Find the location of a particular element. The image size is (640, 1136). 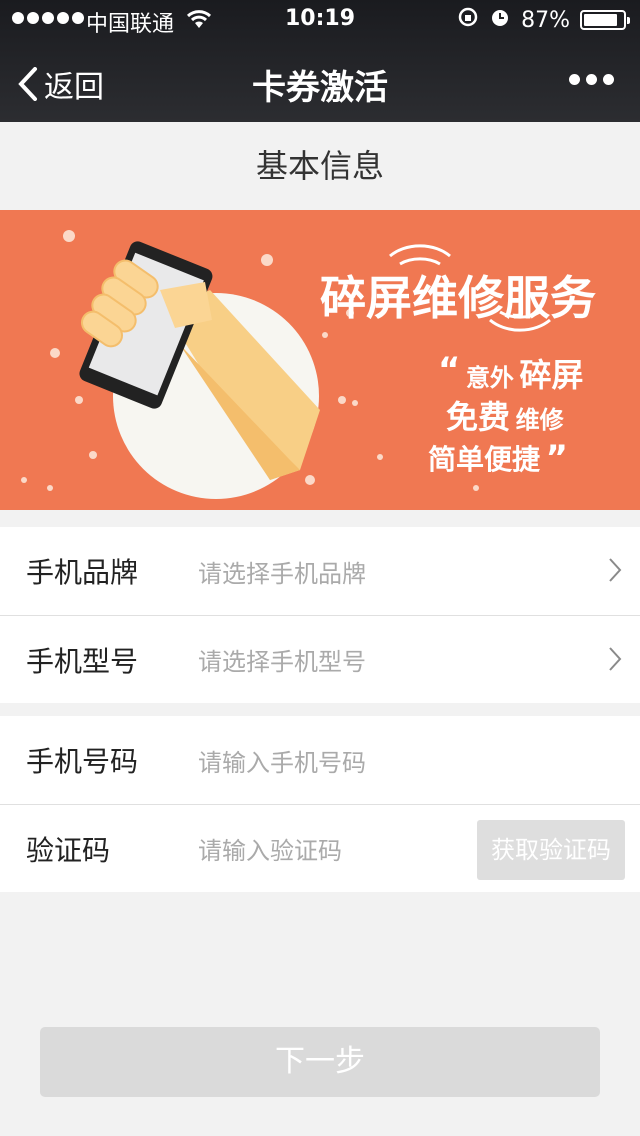

battery-icon is located at coordinates (605, 20).